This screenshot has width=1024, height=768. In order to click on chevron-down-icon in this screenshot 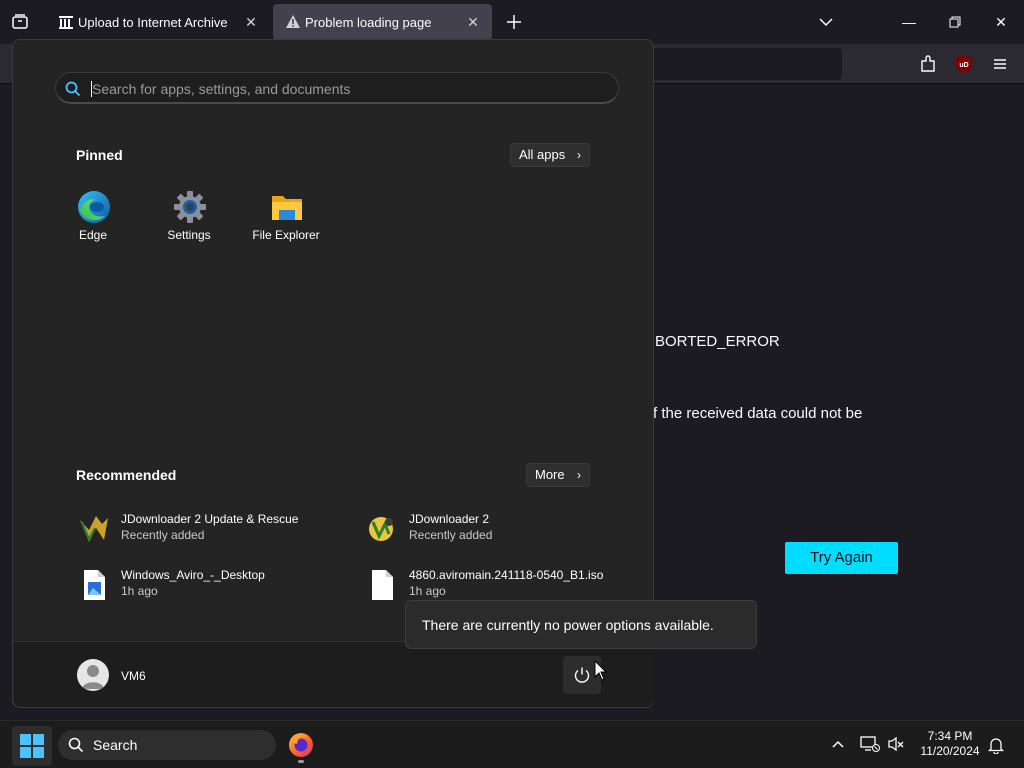, I will do `click(826, 22)`.